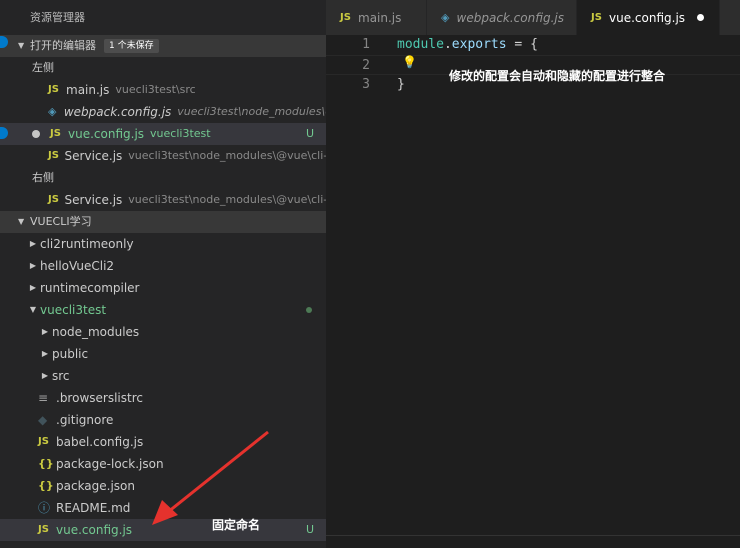 This screenshot has width=740, height=548. Describe the element at coordinates (77, 266) in the screenshot. I see `folder-name: helloVueCli2` at that location.